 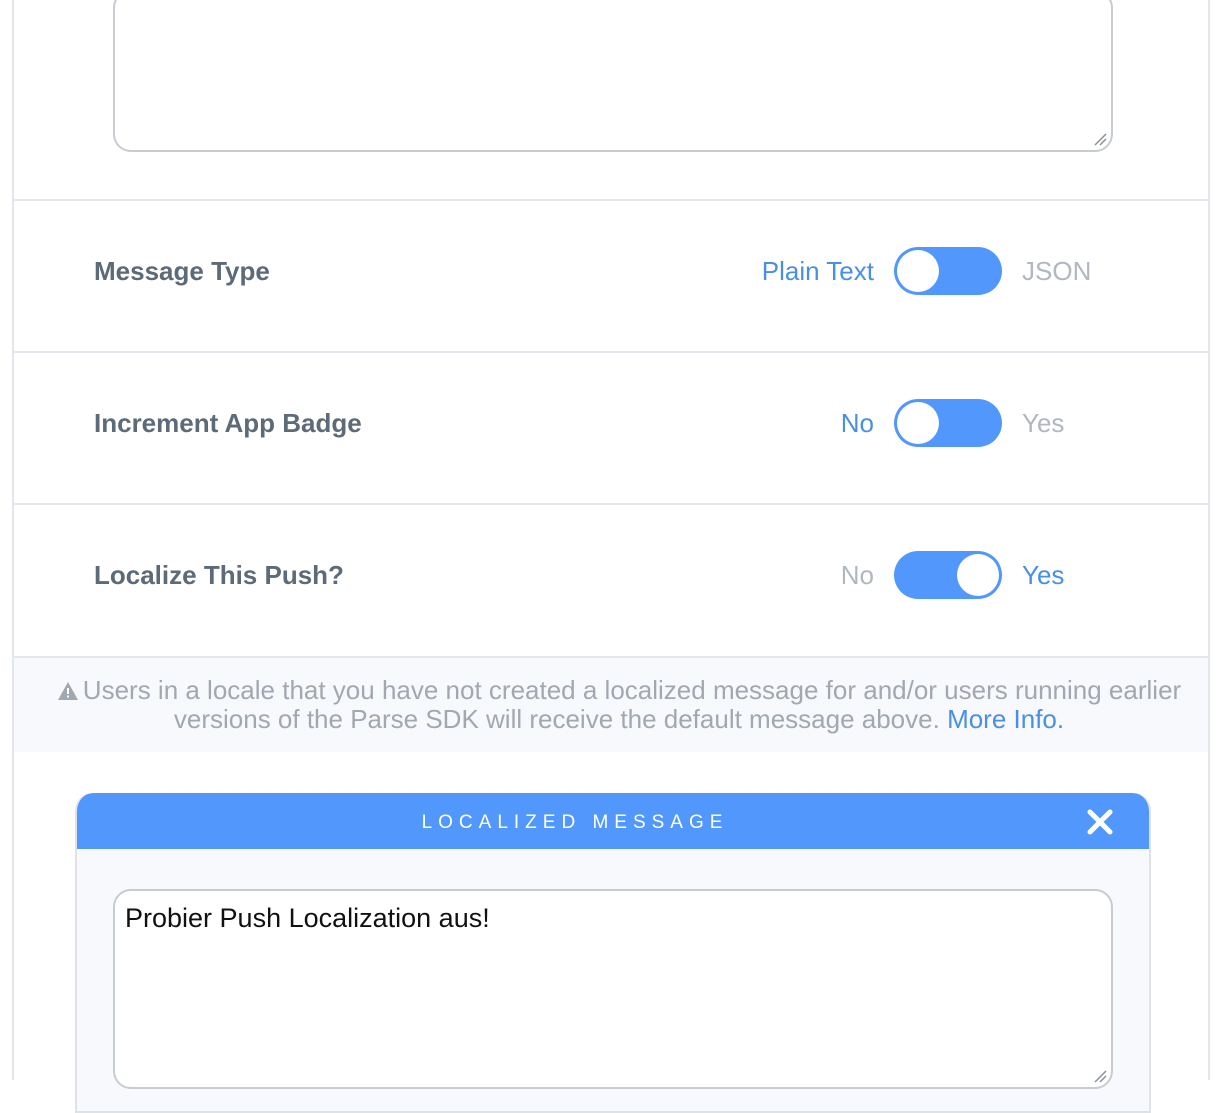 What do you see at coordinates (818, 276) in the screenshot?
I see `message-type-plain-text-option: Plain Text` at bounding box center [818, 276].